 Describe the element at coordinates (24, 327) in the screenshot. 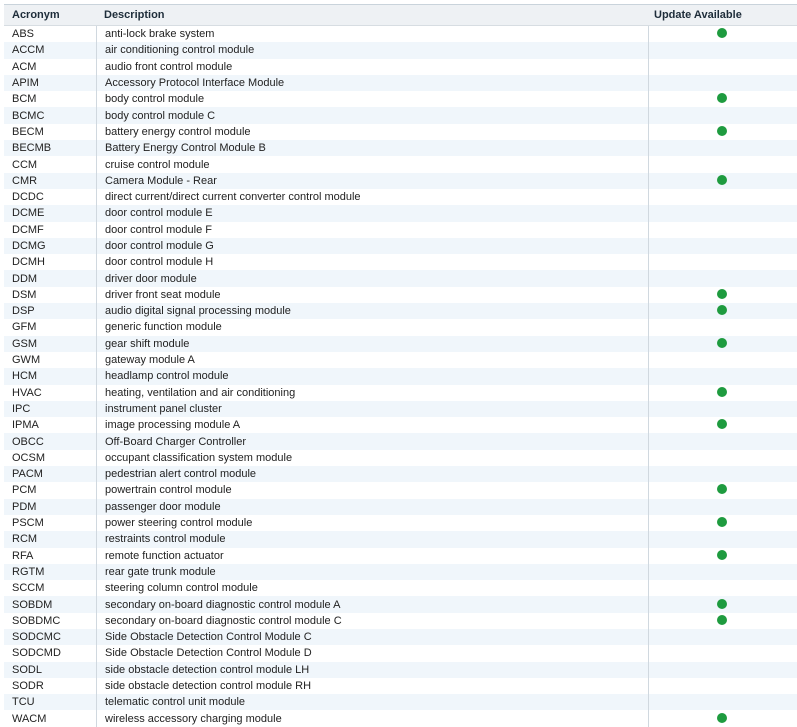

I see `acronym-cell: GFM` at that location.